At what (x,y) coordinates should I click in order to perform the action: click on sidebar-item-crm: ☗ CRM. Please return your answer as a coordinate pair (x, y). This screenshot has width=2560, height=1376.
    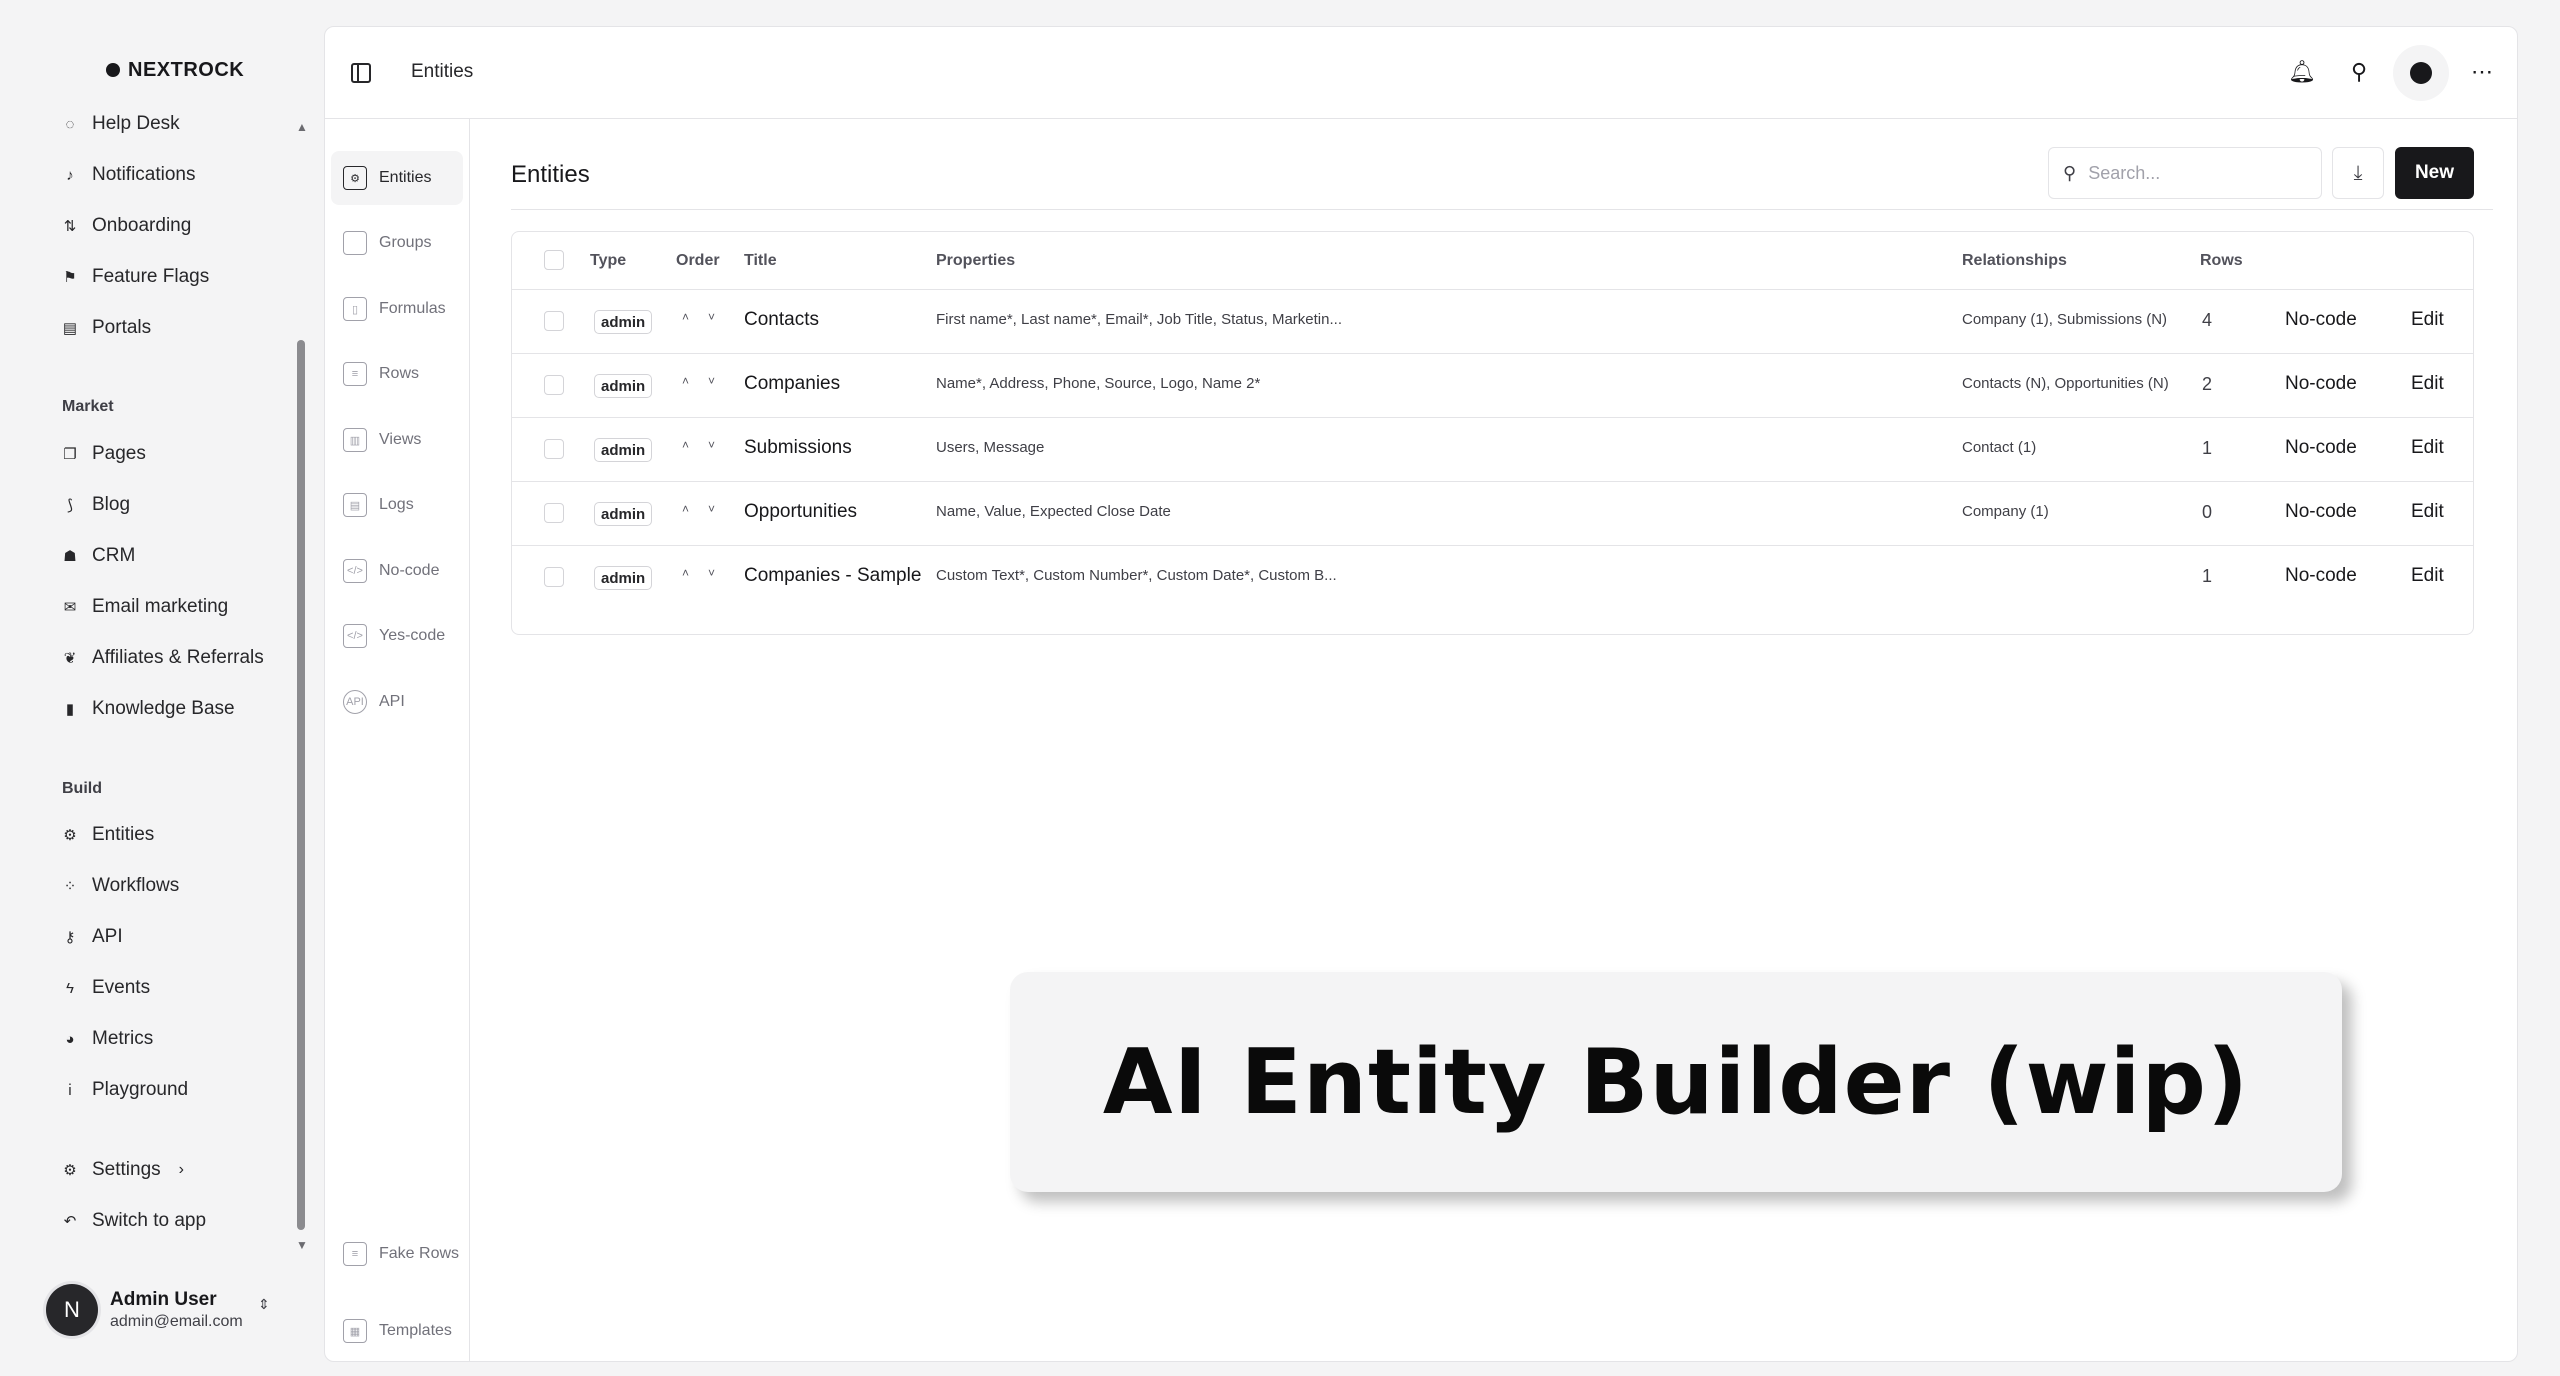
    Looking at the image, I should click on (98, 556).